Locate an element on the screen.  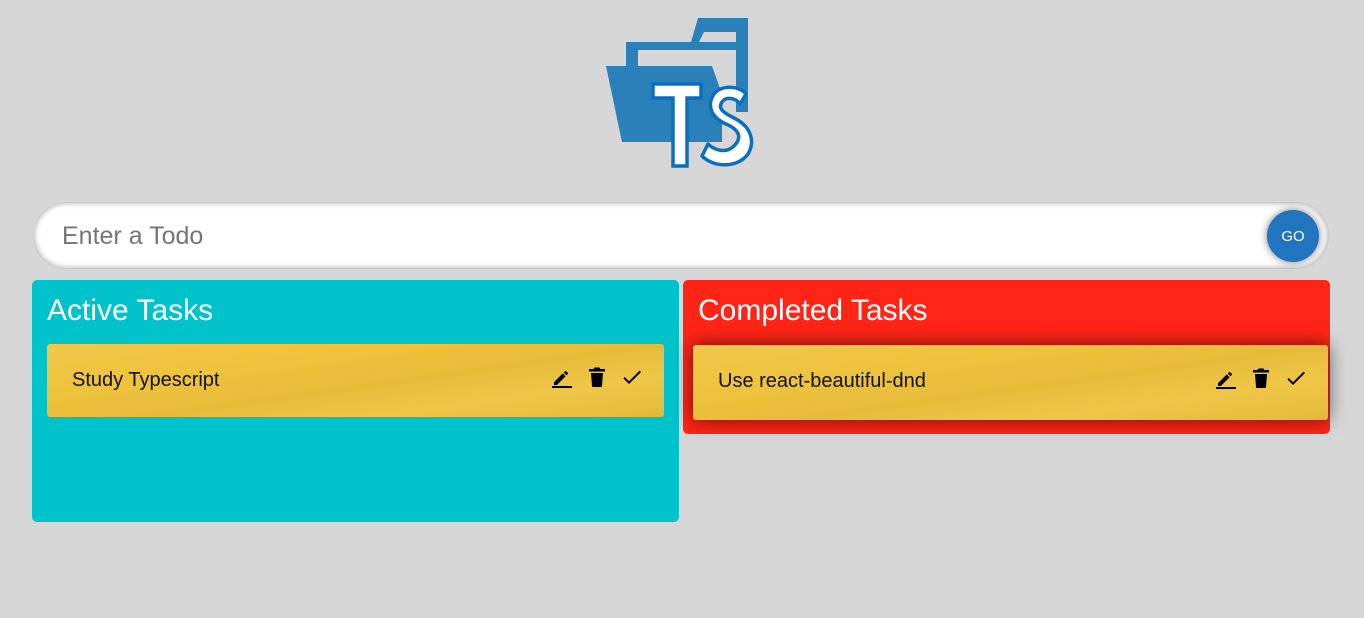
task-card: Use react-beautiful-dnd is located at coordinates (1010, 382).